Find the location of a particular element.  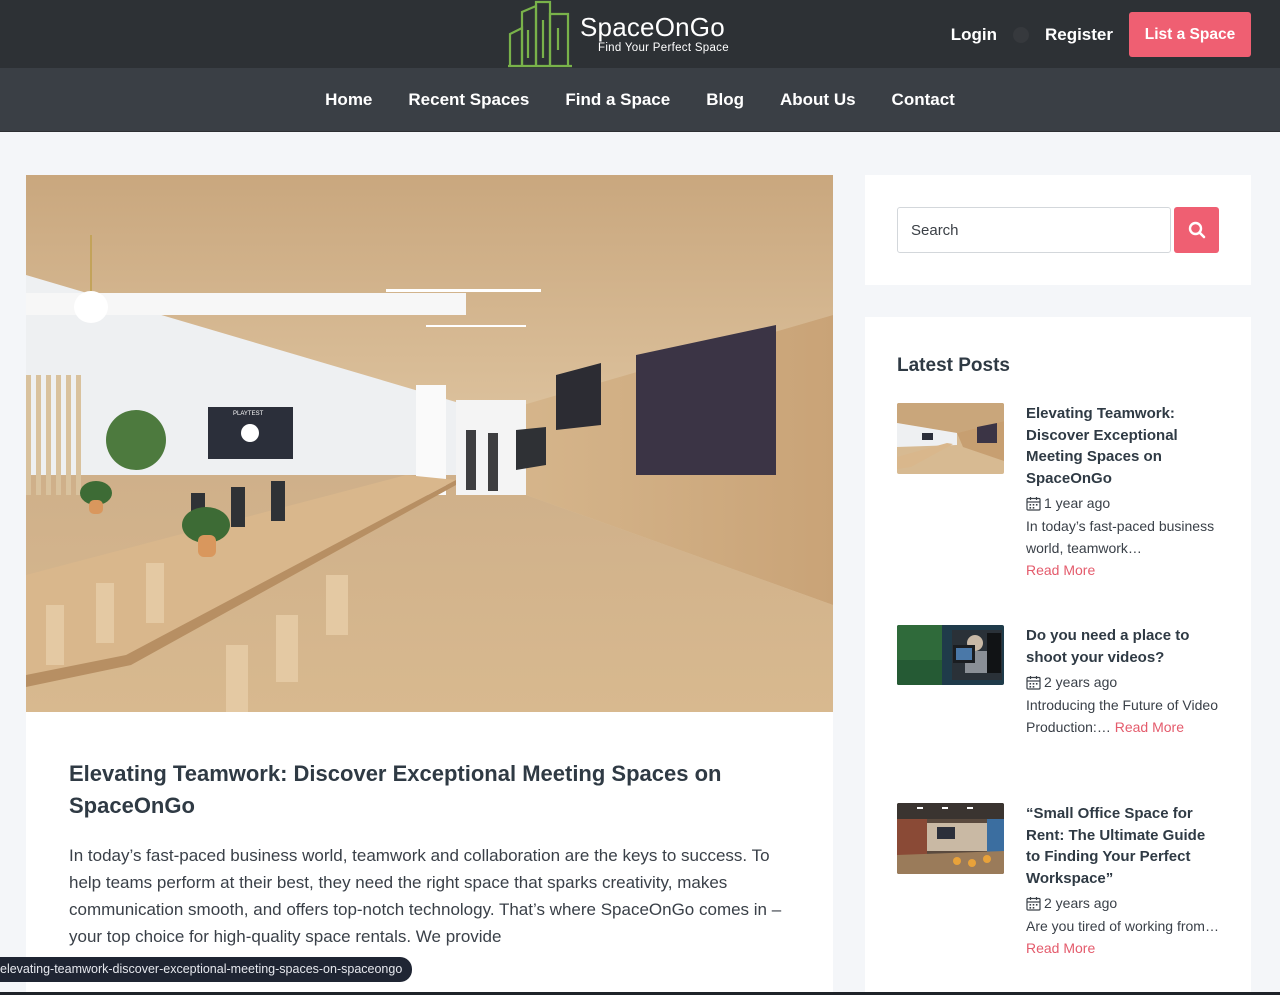

separator-dot is located at coordinates (1020, 34).